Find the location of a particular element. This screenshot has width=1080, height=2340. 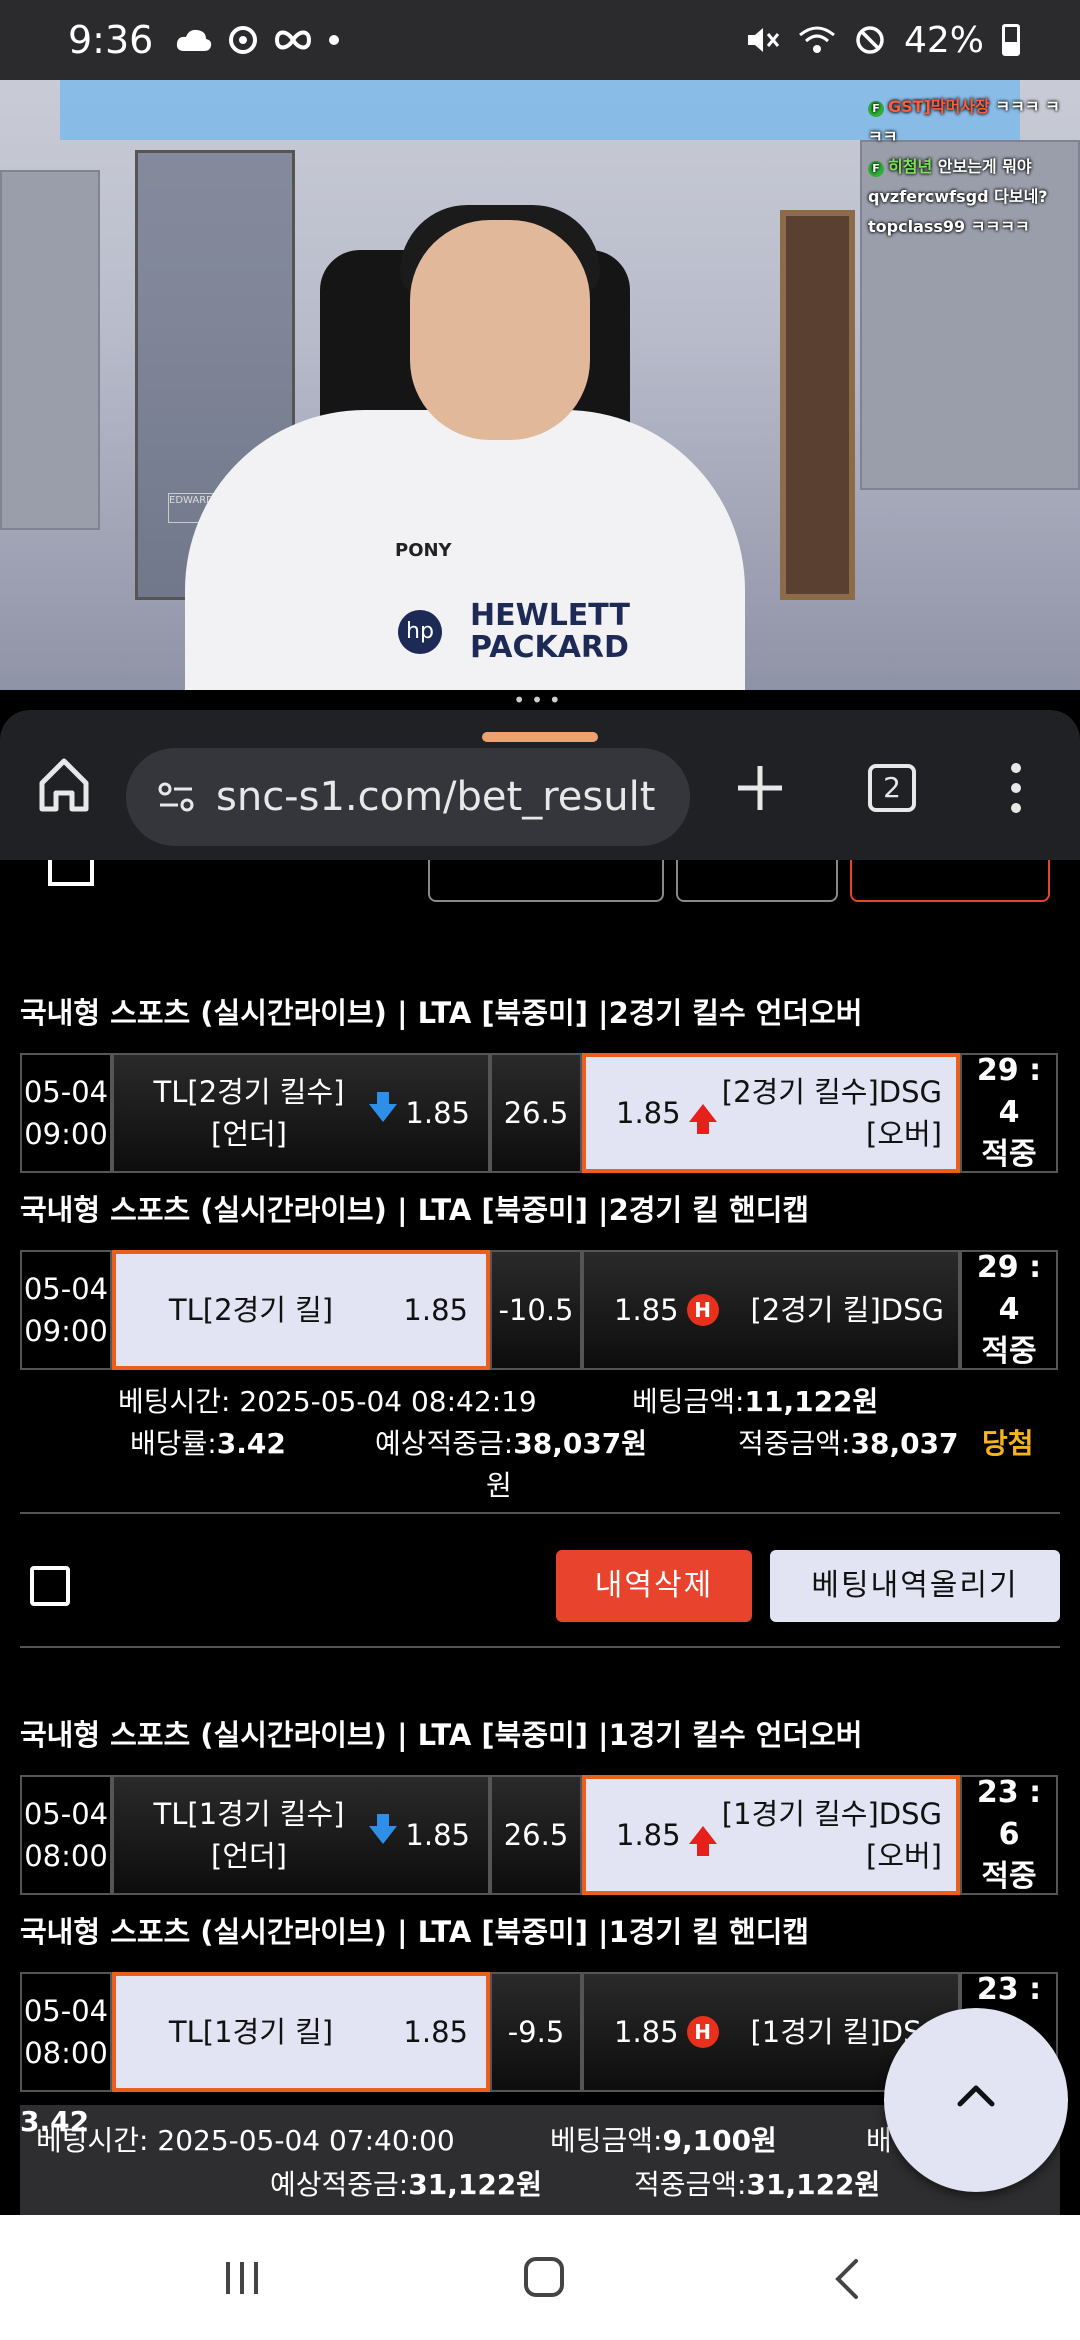

system-nav-bar is located at coordinates (540, 2277).